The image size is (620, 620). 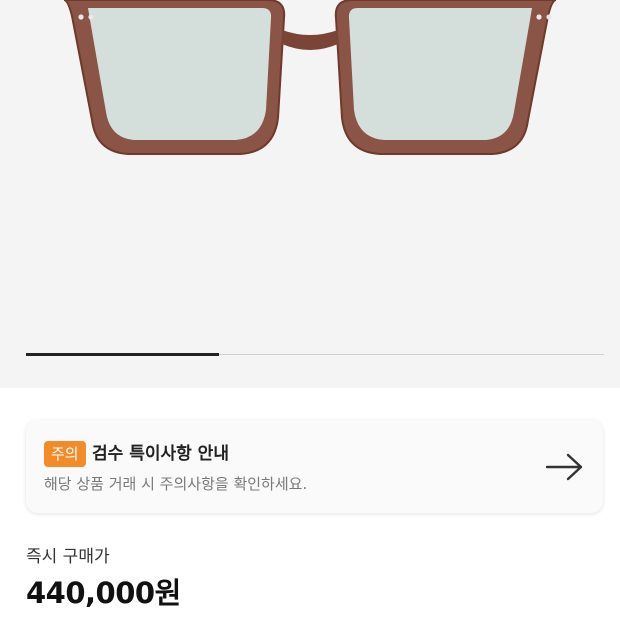 I want to click on notice-title: 검수 특이사항 안내, so click(x=160, y=454).